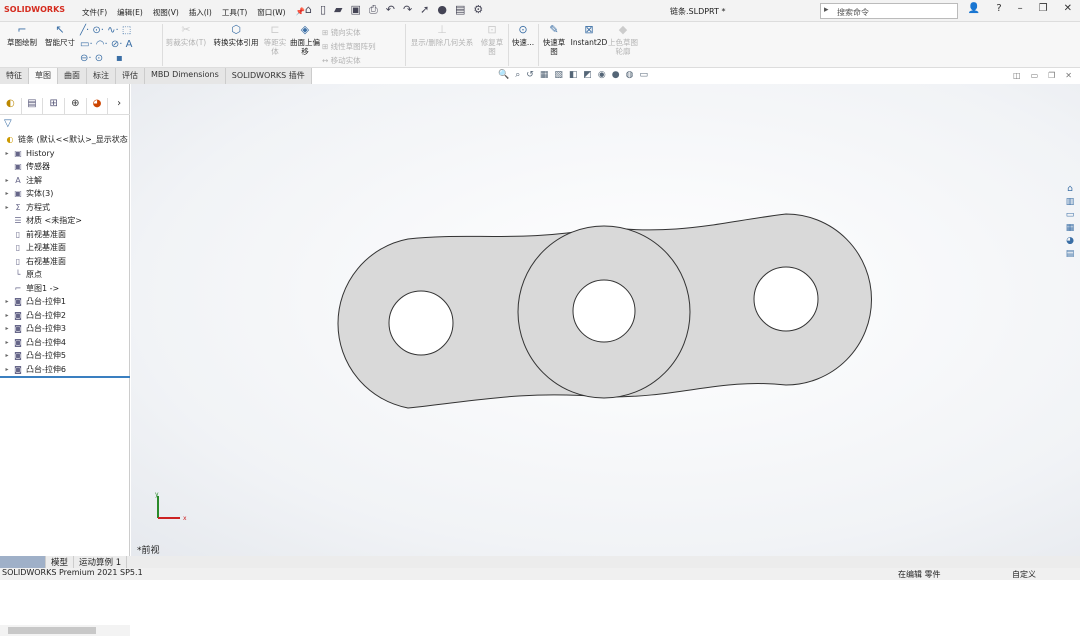 This screenshot has height=636, width=1080. What do you see at coordinates (442, 35) in the screenshot?
I see `display-relations-button: ⊥ 显示/删除几何关系` at bounding box center [442, 35].